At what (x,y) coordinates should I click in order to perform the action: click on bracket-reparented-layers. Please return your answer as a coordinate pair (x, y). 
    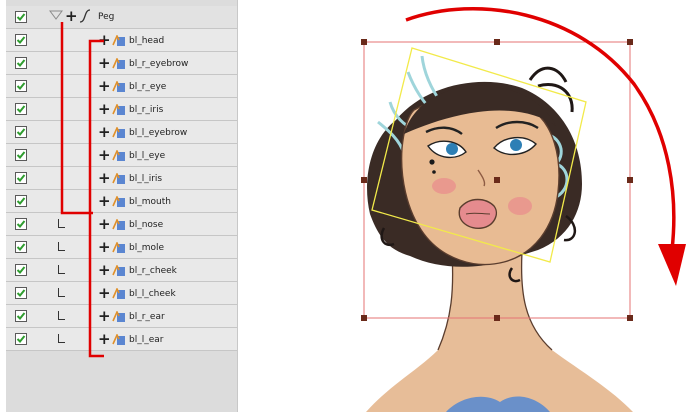
    Looking at the image, I should click on (96, 198).